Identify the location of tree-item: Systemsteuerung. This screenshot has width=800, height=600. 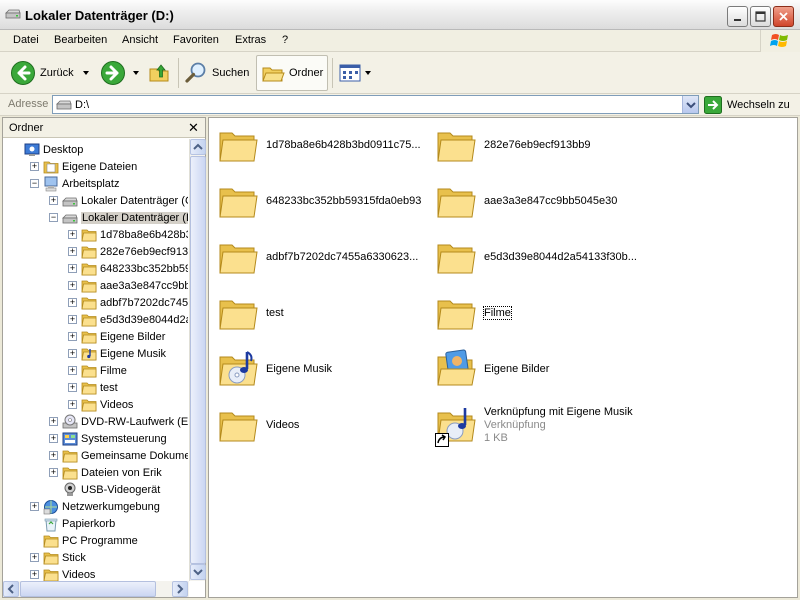
(114, 438).